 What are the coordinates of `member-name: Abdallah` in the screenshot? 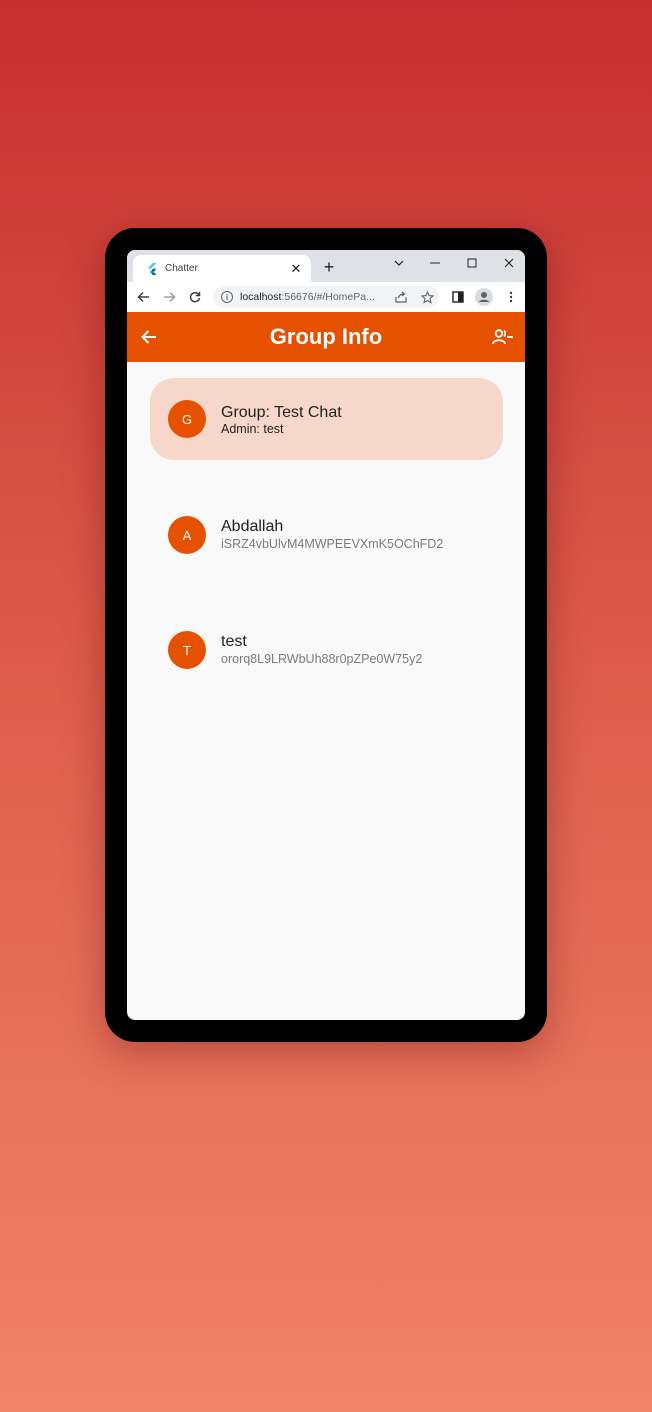 It's located at (252, 526).